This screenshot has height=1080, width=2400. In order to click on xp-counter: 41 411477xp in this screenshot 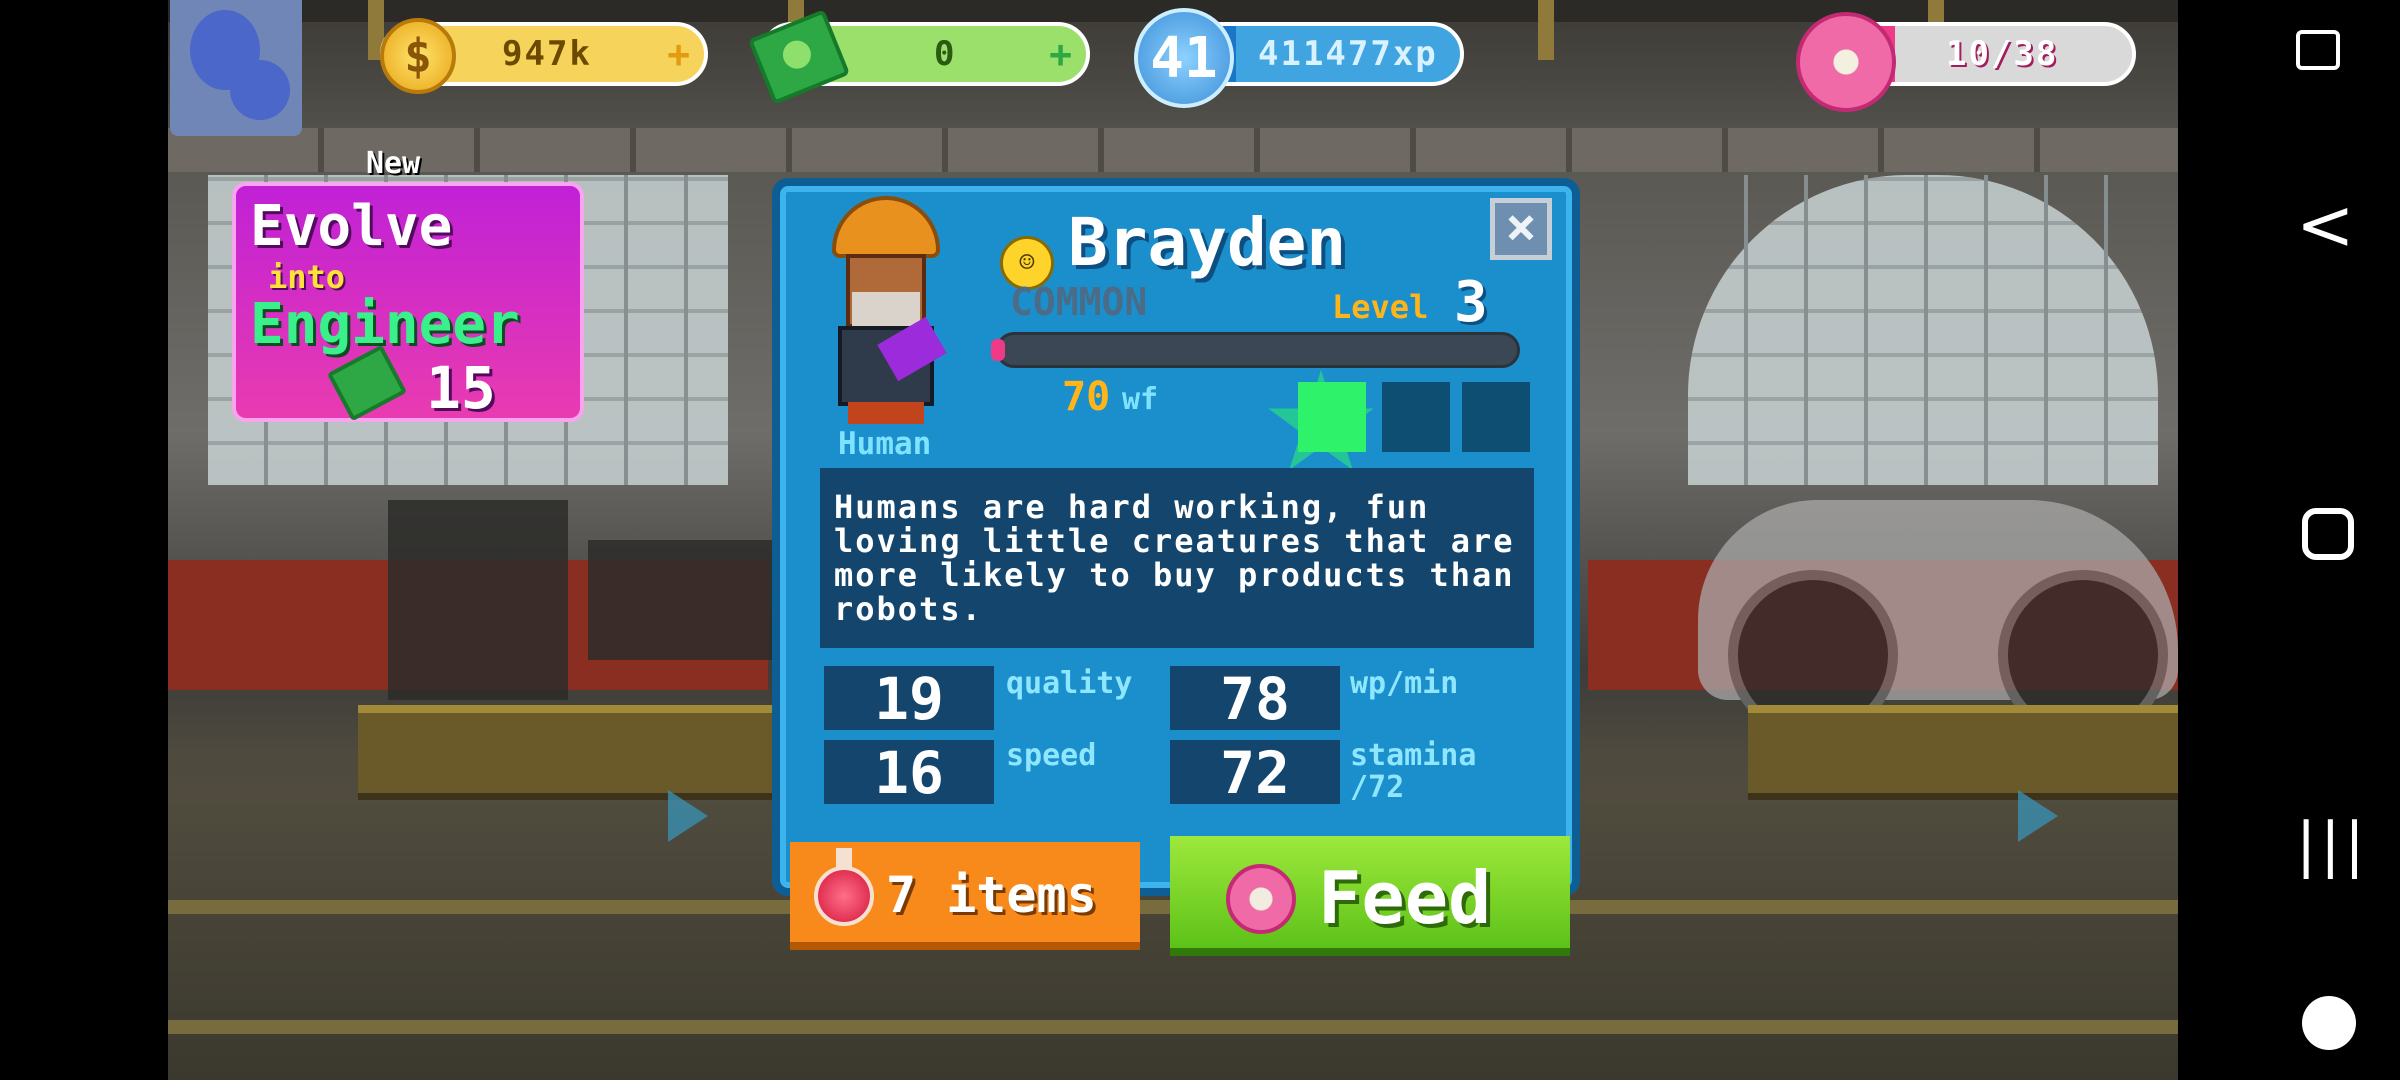, I will do `click(1299, 58)`.